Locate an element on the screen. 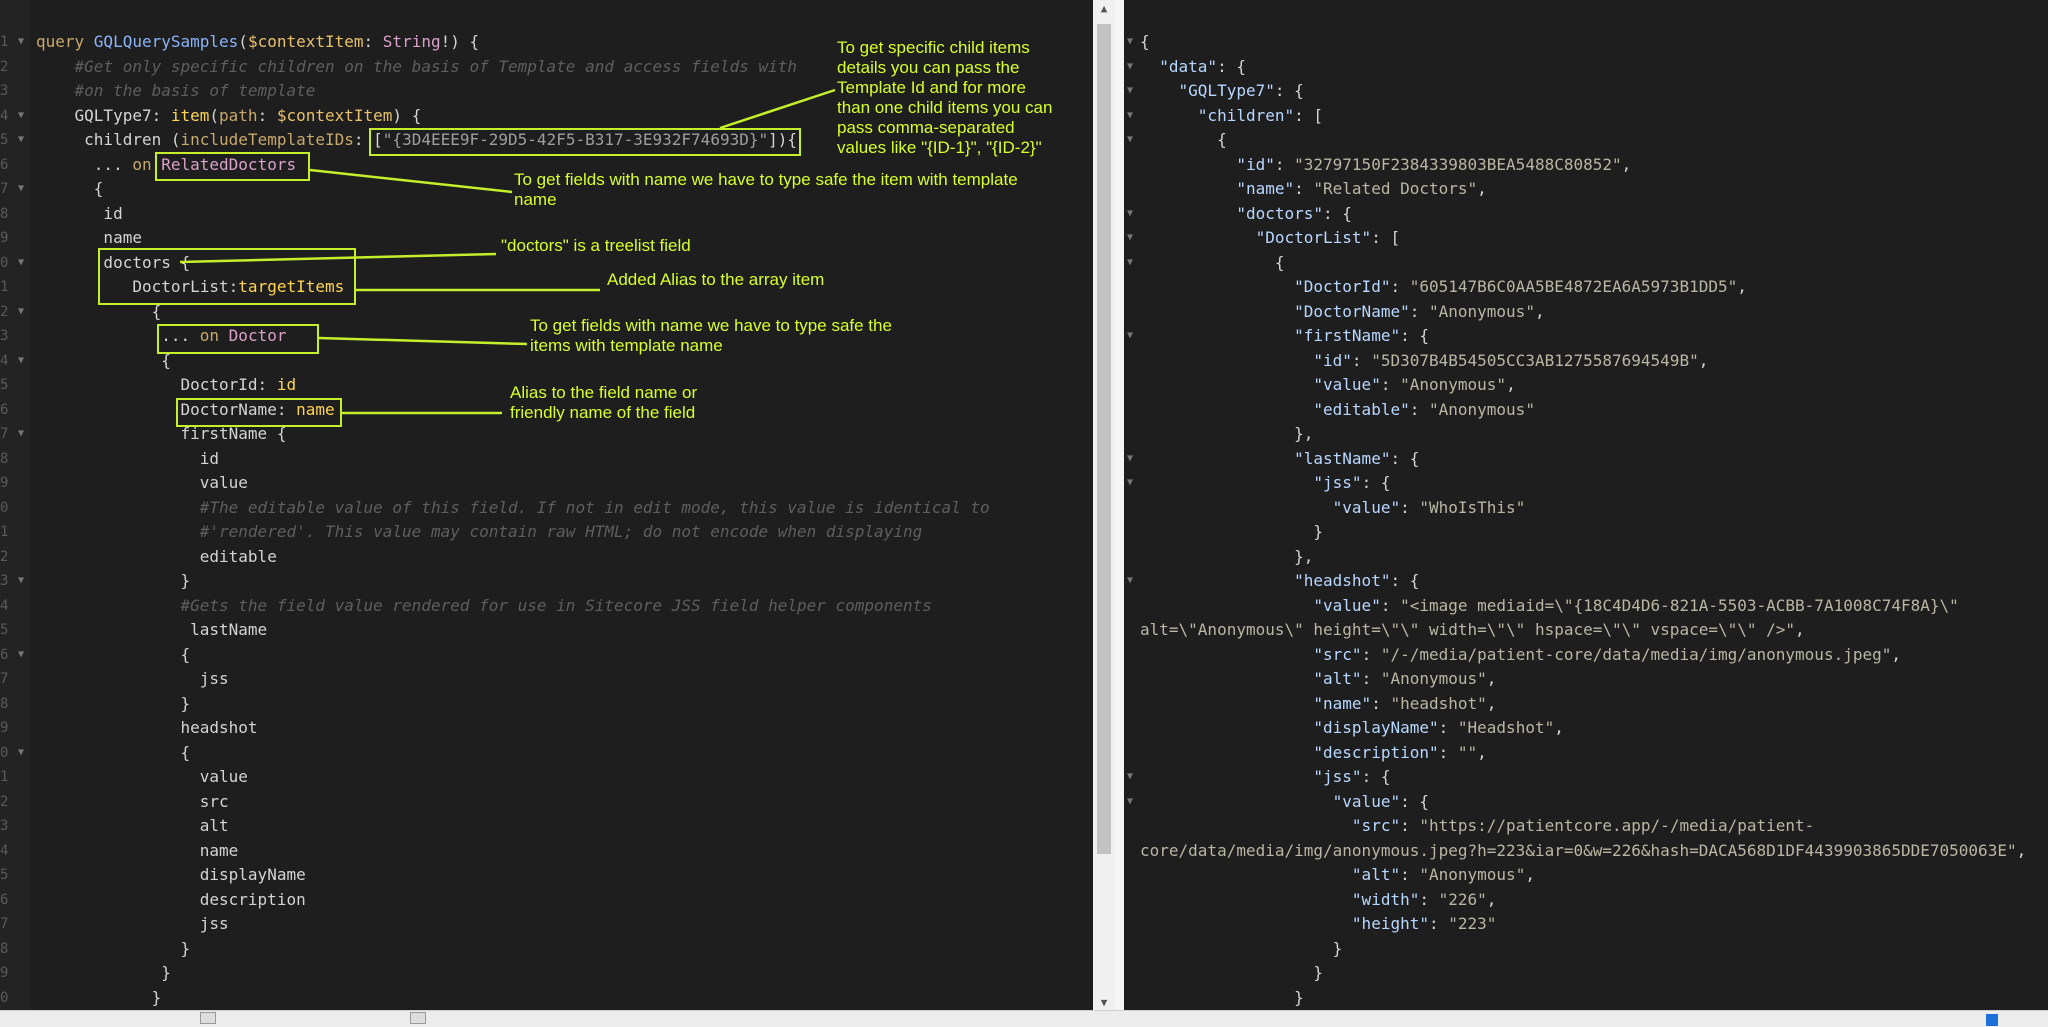 The width and height of the screenshot is (2048, 1027). result-line: "DoctorList": [ is located at coordinates (1583, 238).